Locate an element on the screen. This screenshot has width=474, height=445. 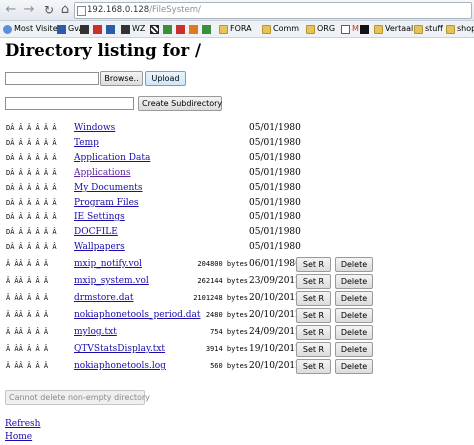
file-link: DOCFILE is located at coordinates (96, 232).